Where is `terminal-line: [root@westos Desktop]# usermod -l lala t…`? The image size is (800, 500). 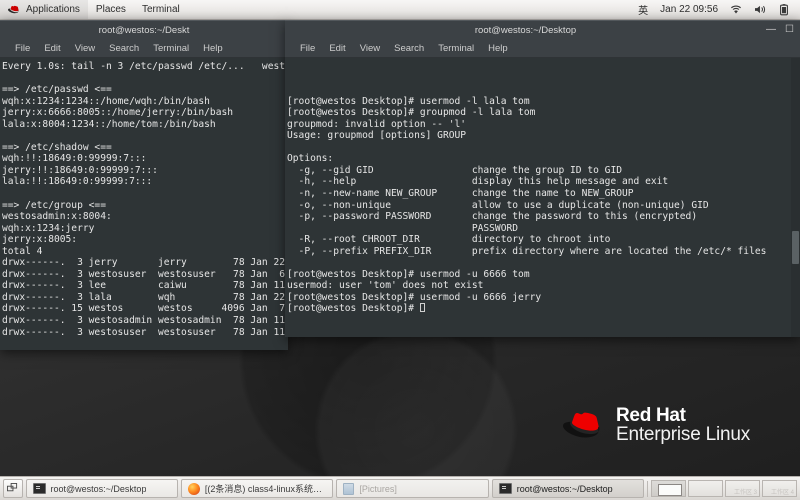
terminal-line: [root@westos Desktop]# usermod -l lala t… is located at coordinates (408, 101).